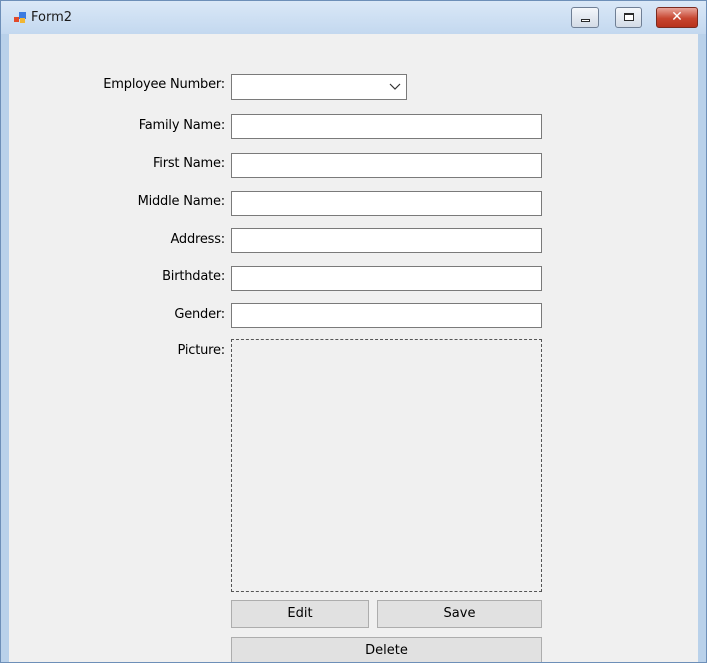 This screenshot has height=663, width=707. What do you see at coordinates (319, 87) in the screenshot?
I see `employee-number-combobox` at bounding box center [319, 87].